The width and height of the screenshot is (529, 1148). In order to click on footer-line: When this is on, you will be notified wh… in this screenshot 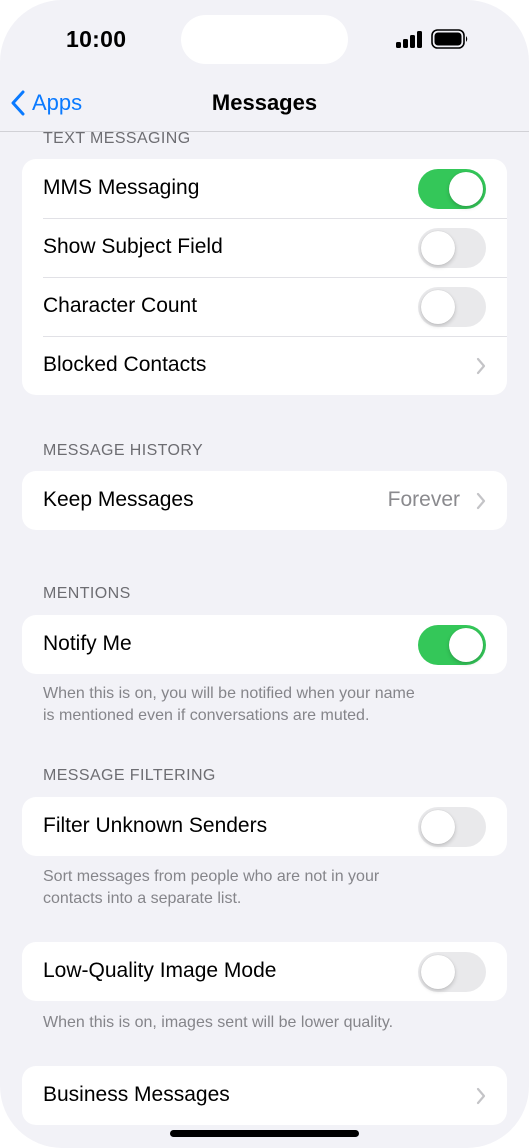, I will do `click(229, 693)`.